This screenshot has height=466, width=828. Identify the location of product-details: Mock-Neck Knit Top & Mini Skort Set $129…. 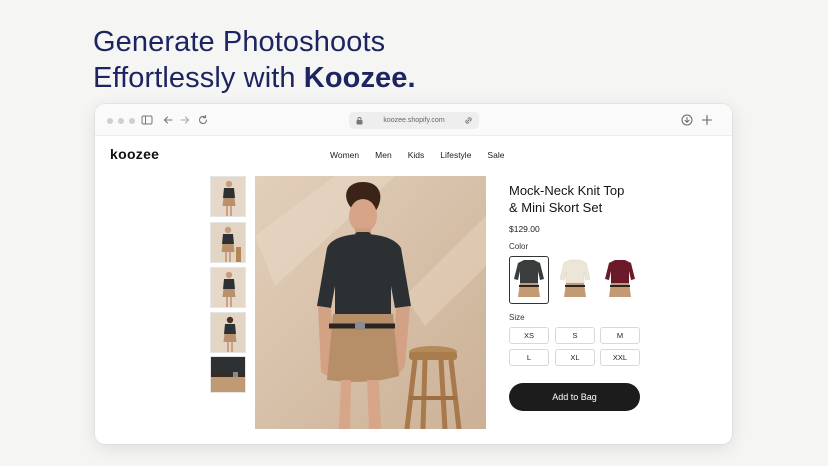
(579, 274).